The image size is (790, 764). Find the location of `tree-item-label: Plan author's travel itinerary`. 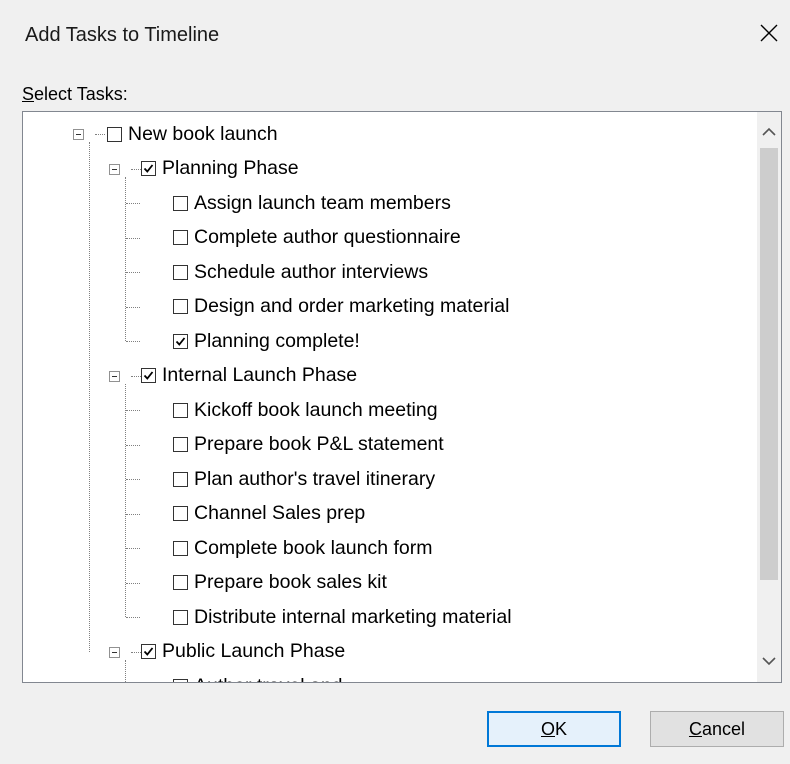

tree-item-label: Plan author's travel itinerary is located at coordinates (315, 478).